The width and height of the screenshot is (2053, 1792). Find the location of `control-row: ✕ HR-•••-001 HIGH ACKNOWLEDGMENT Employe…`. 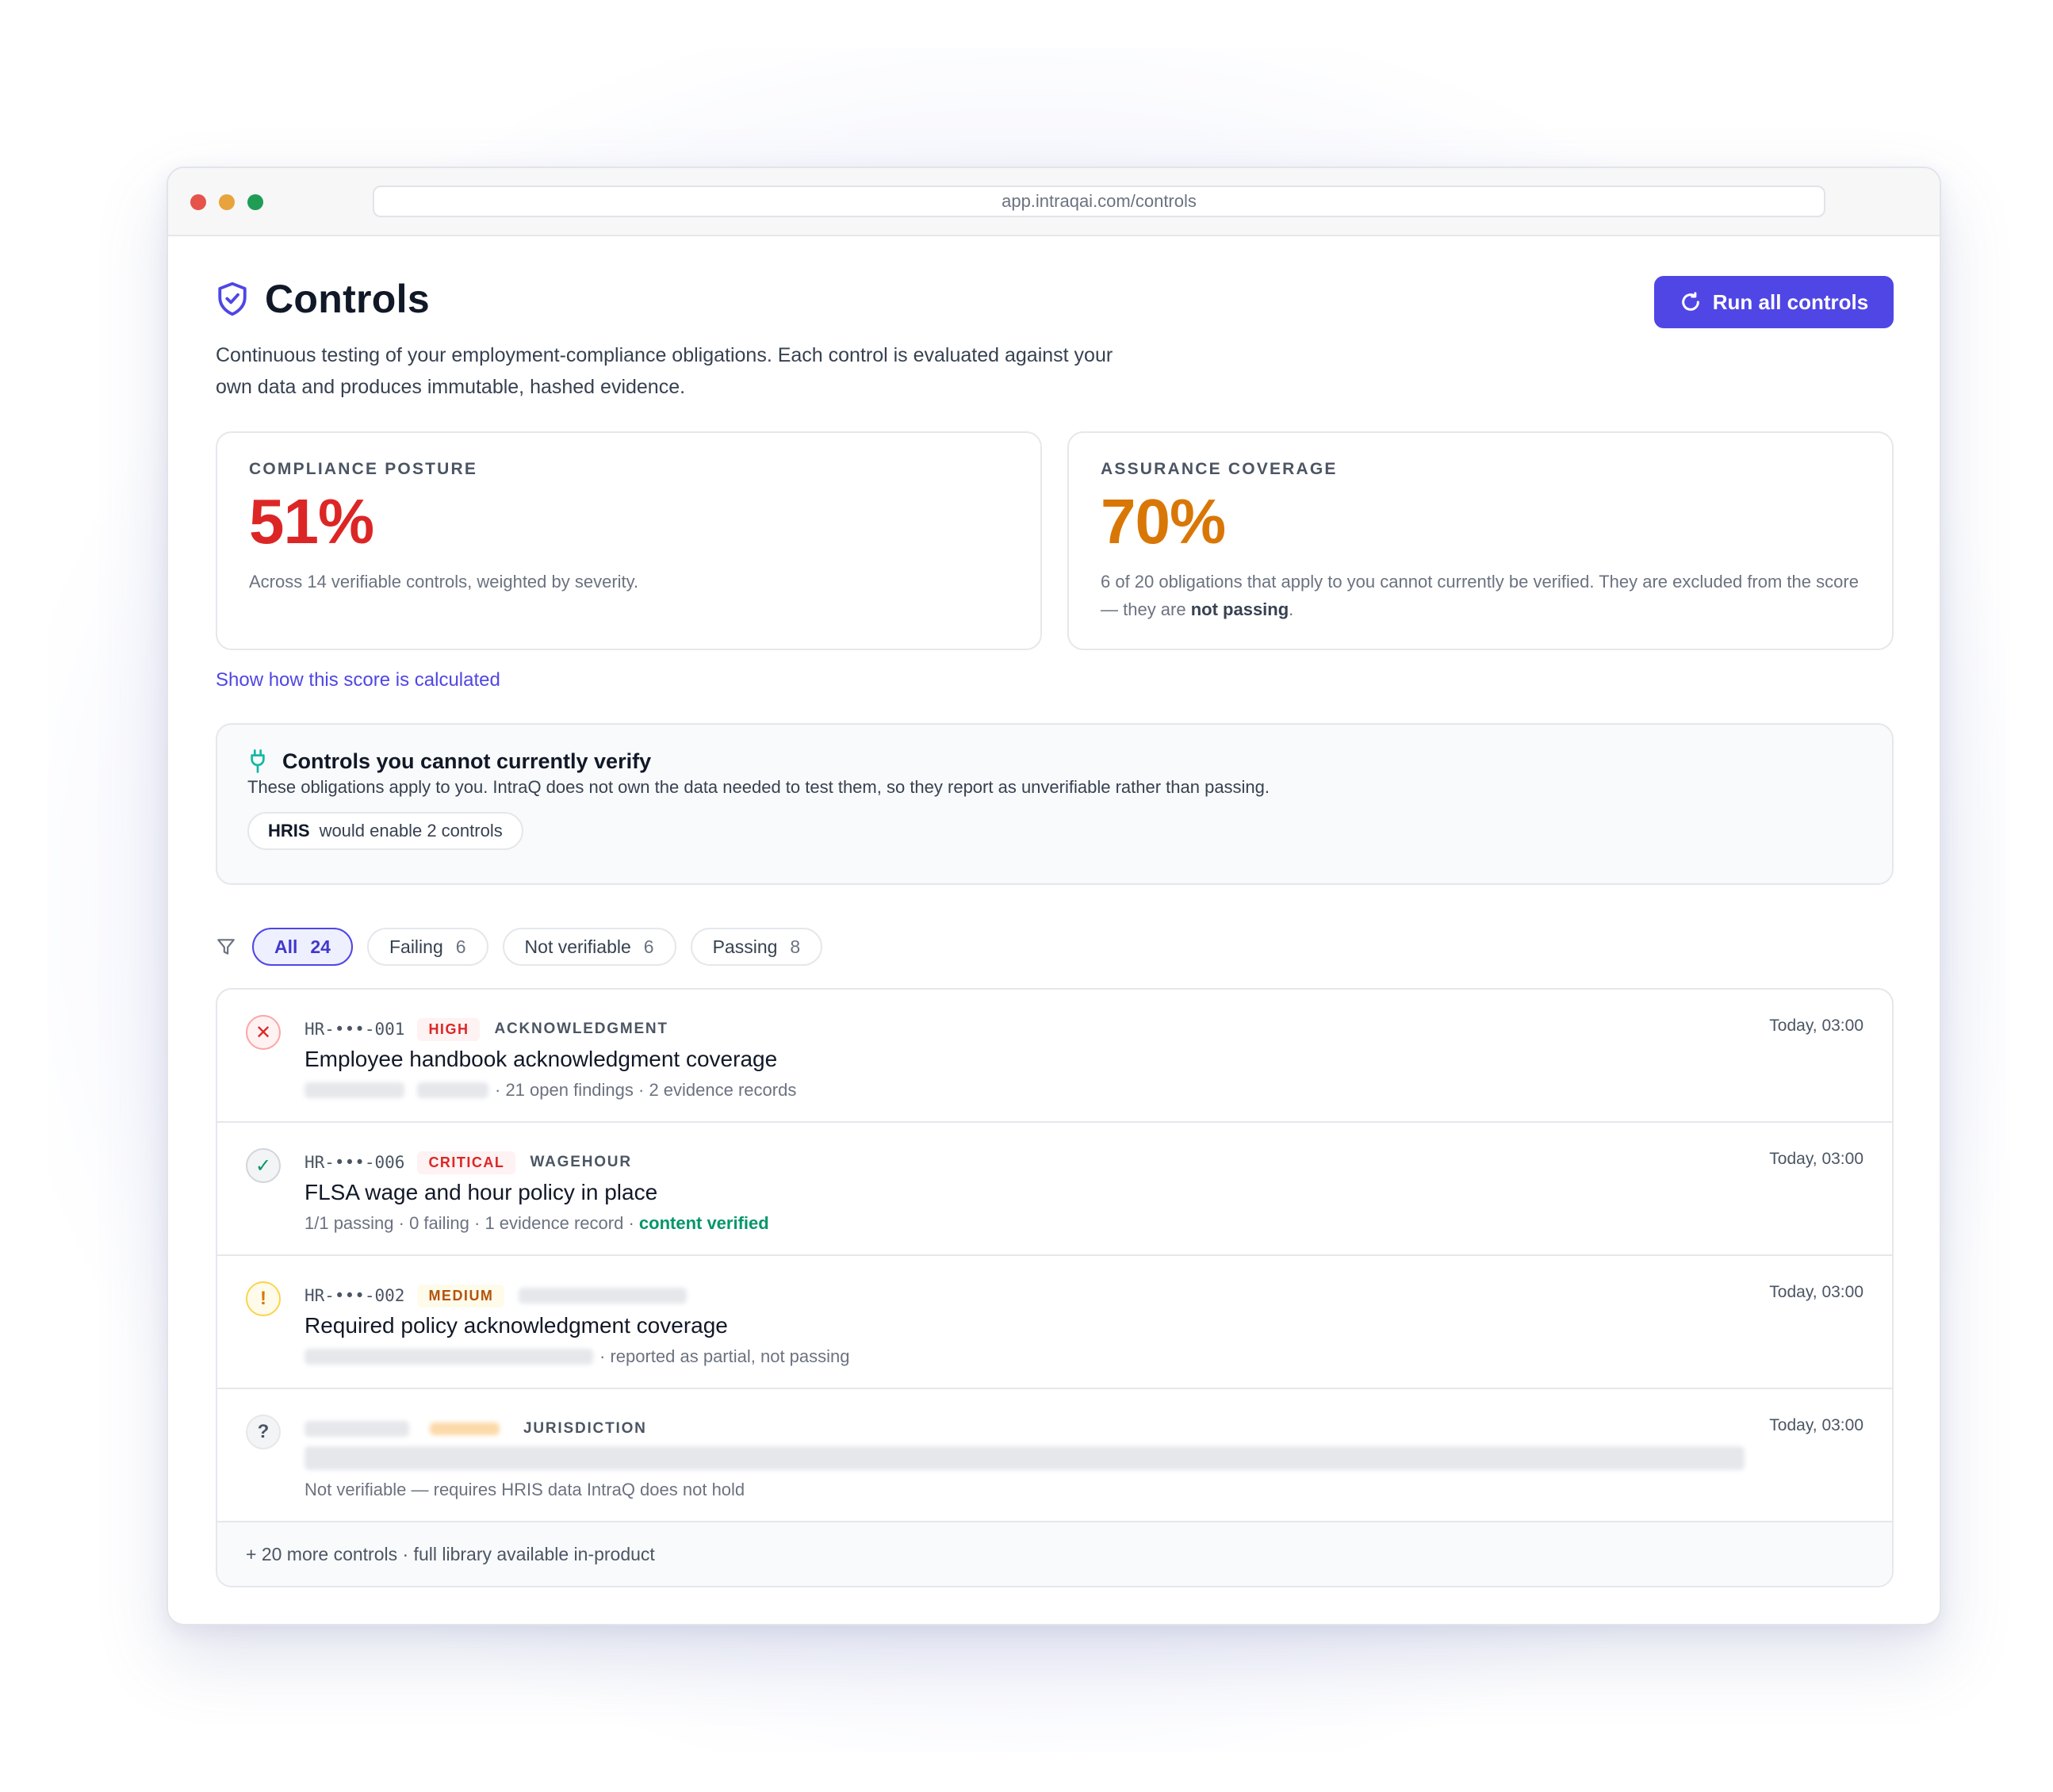

control-row: ✕ HR-•••-001 HIGH ACKNOWLEDGMENT Employe… is located at coordinates (1054, 1056).